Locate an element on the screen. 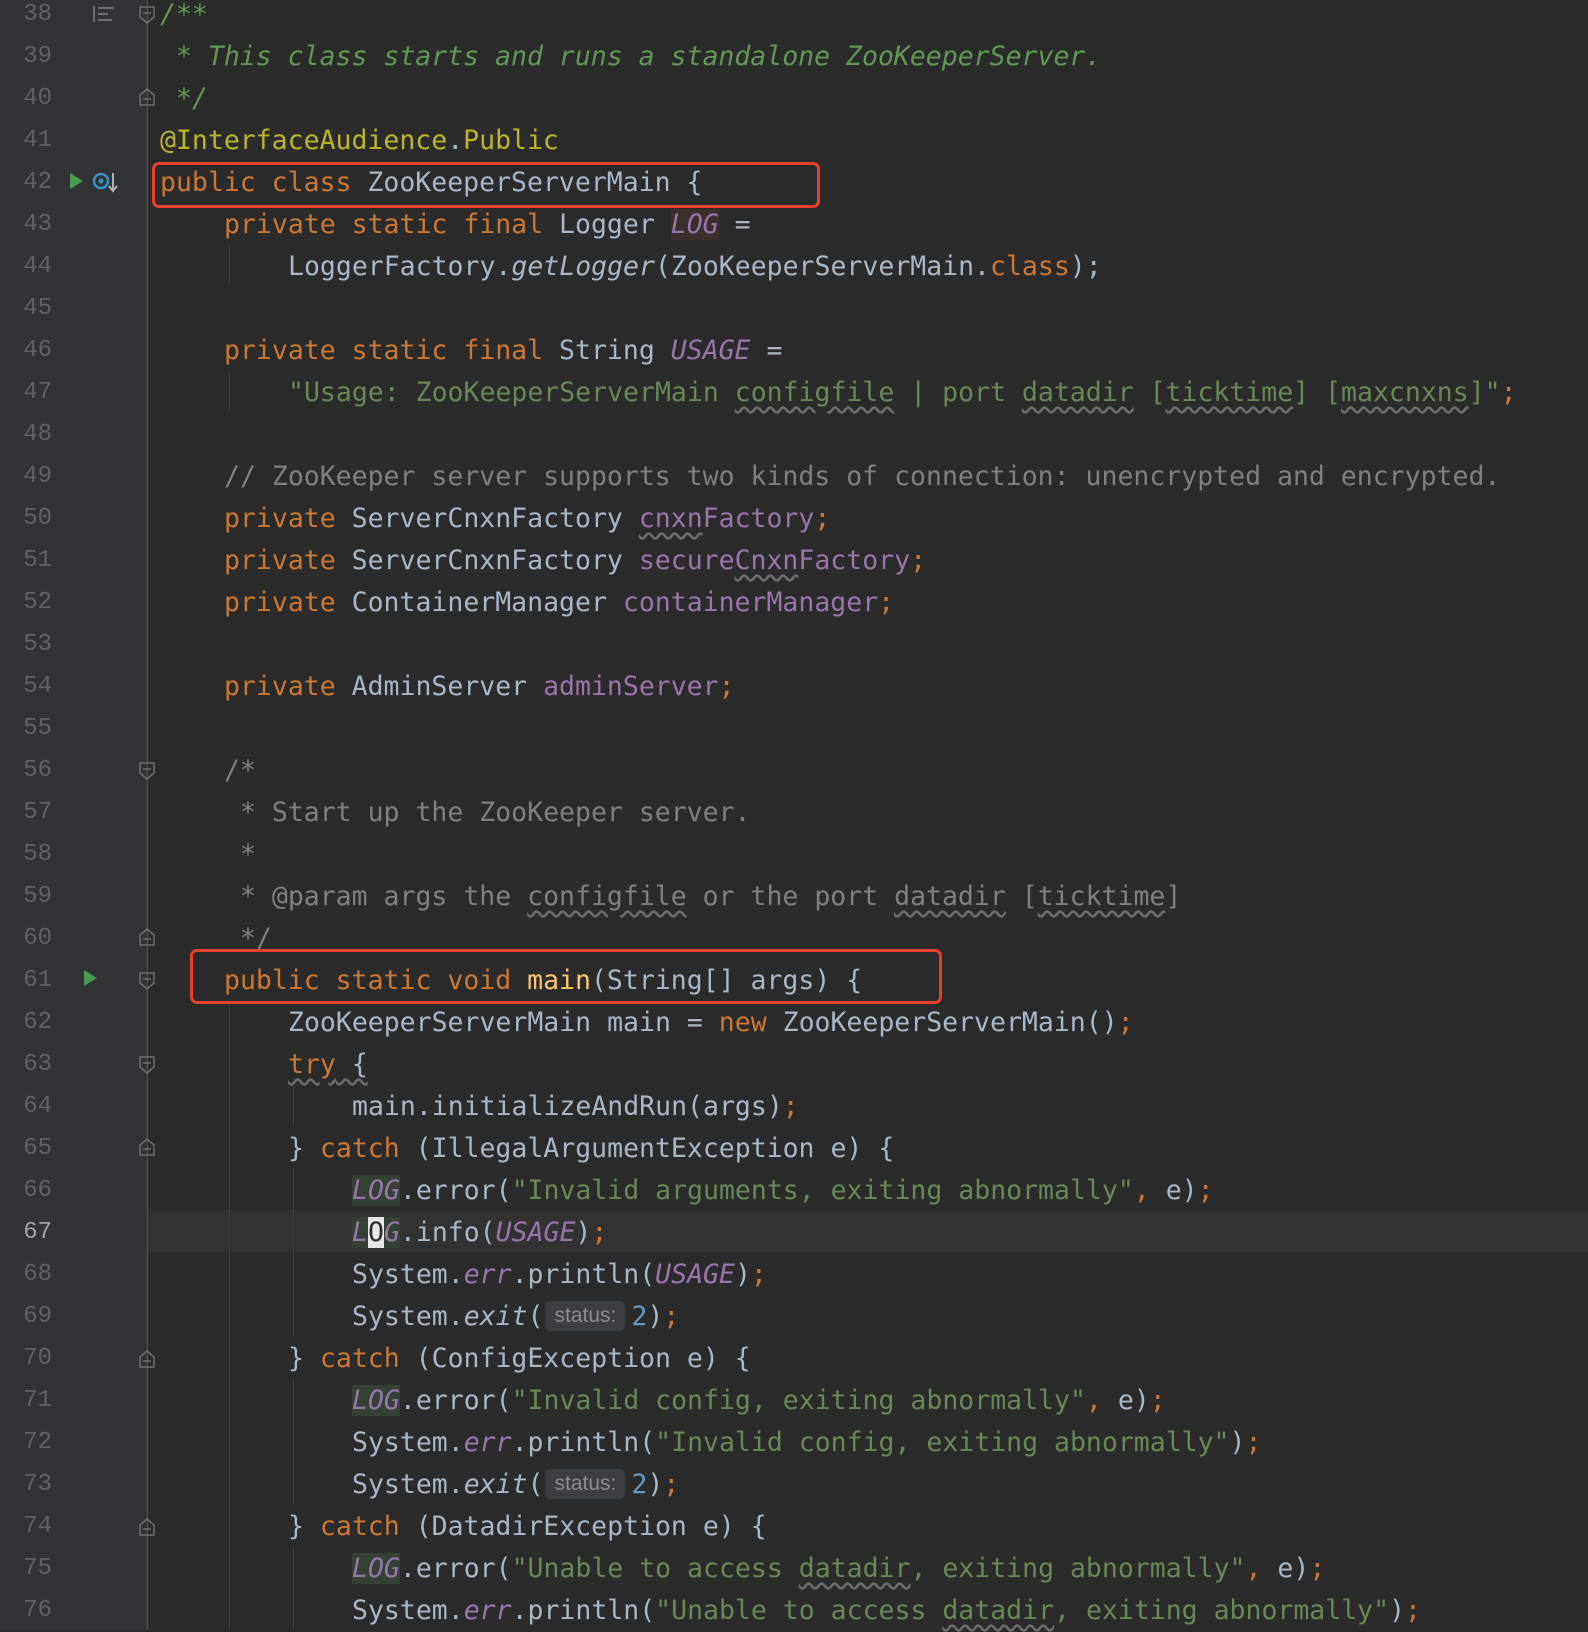 This screenshot has height=1632, width=1588. code-line-64: main.initializeAndRun(args); is located at coordinates (575, 1107).